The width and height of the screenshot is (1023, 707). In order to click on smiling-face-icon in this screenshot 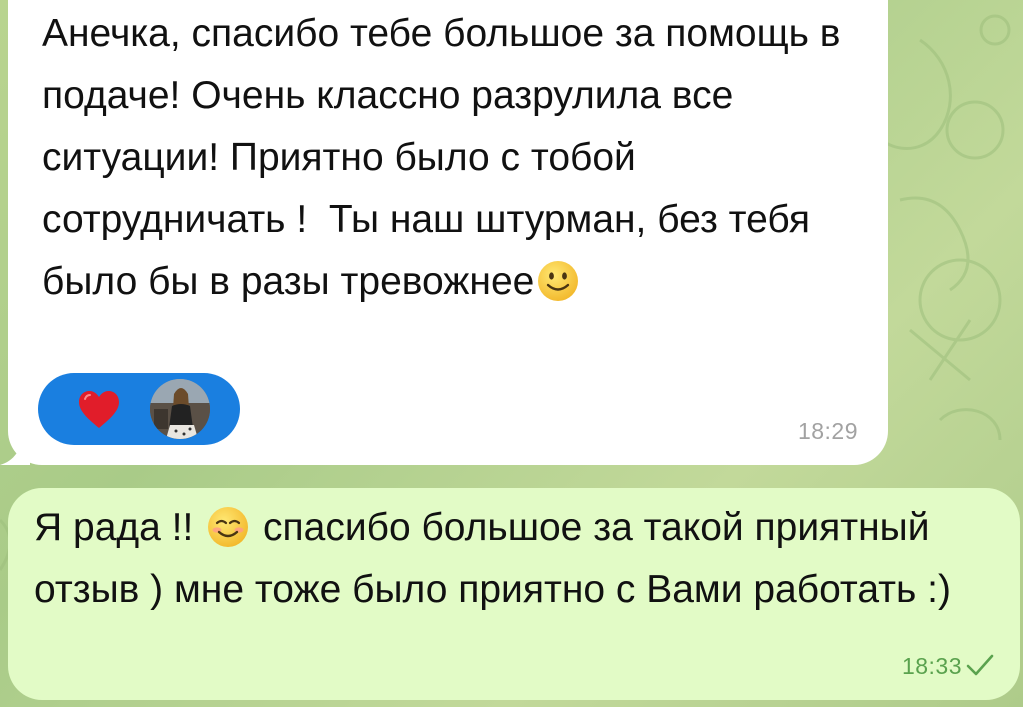, I will do `click(228, 526)`.